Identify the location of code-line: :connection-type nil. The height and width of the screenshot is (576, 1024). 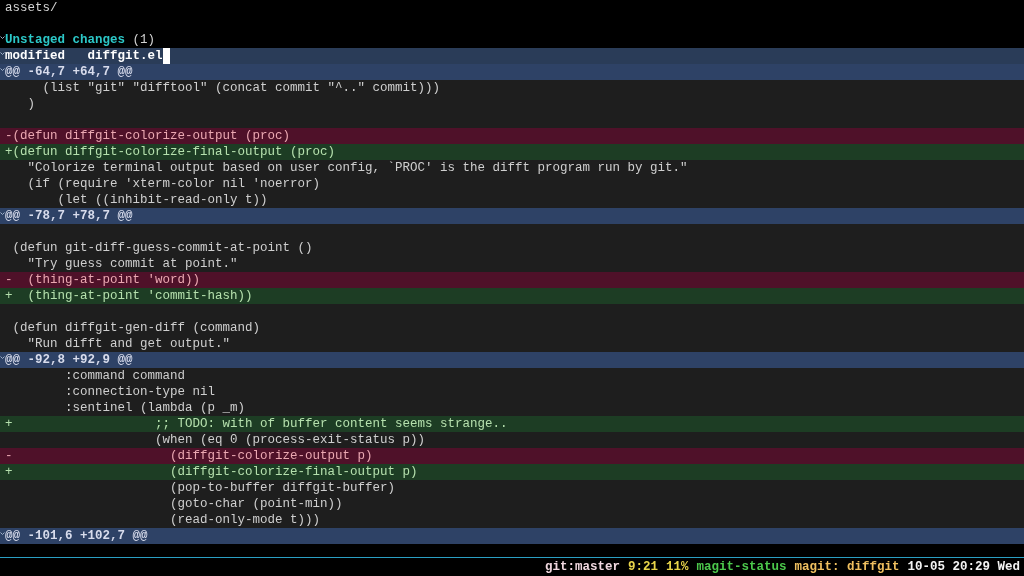
(140, 392).